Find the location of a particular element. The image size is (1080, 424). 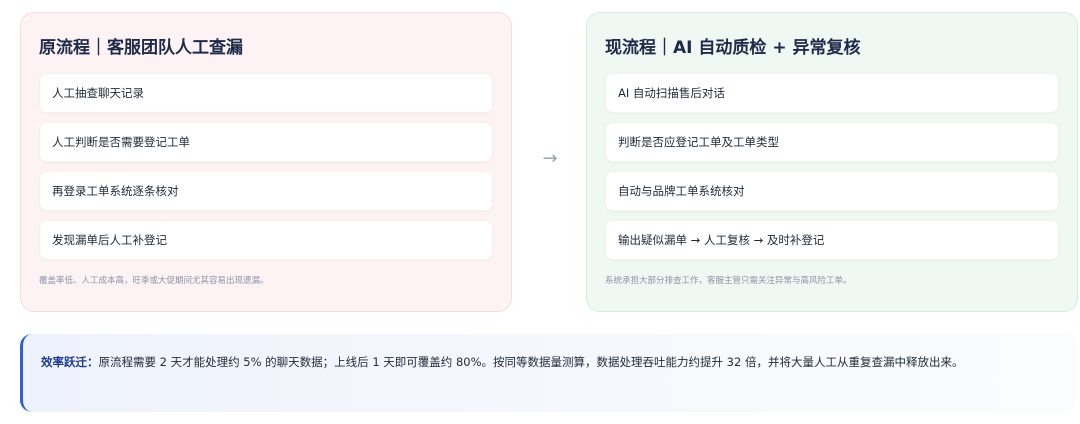

old-flow-step: 人工抽查聊天记录 is located at coordinates (266, 93).